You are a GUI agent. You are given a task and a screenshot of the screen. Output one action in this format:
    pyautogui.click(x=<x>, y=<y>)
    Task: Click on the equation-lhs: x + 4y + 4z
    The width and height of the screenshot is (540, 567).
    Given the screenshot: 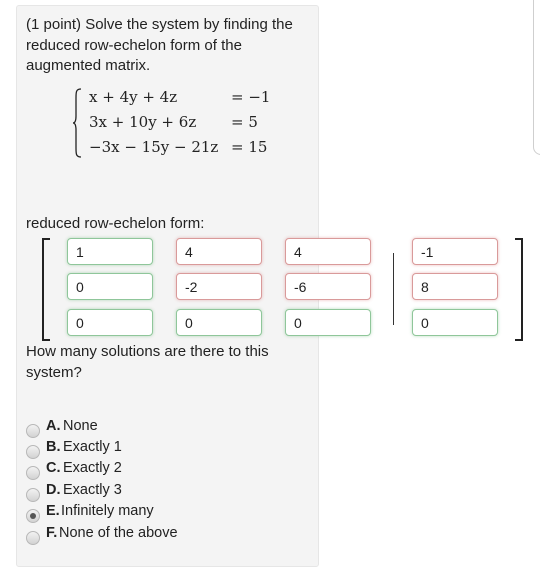 What is the action you would take?
    pyautogui.click(x=133, y=97)
    